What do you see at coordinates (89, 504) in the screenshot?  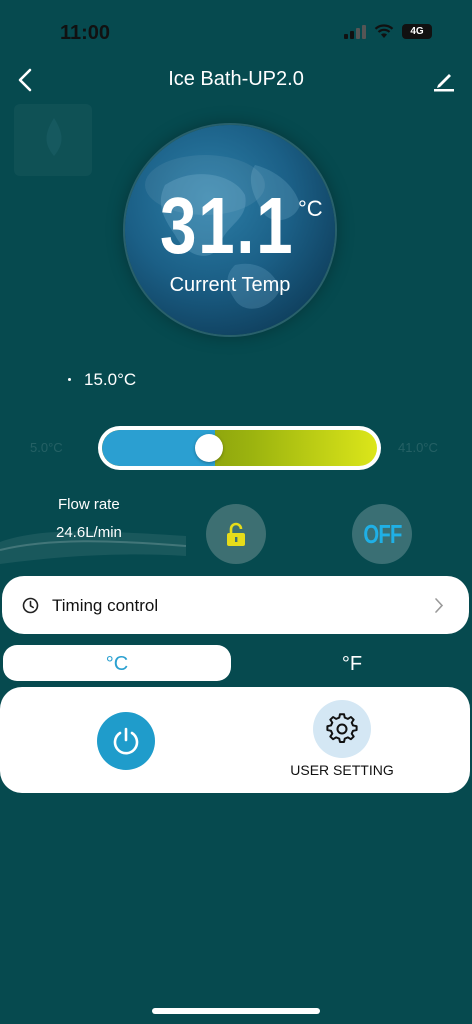 I see `flow-rate-label: Flow rate` at bounding box center [89, 504].